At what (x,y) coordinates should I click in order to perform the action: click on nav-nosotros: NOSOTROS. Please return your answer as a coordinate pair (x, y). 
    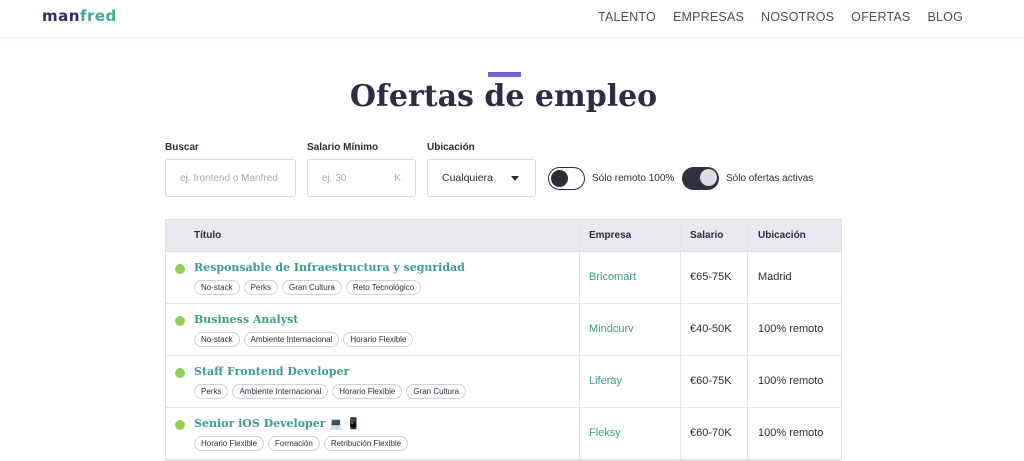
    Looking at the image, I should click on (797, 17).